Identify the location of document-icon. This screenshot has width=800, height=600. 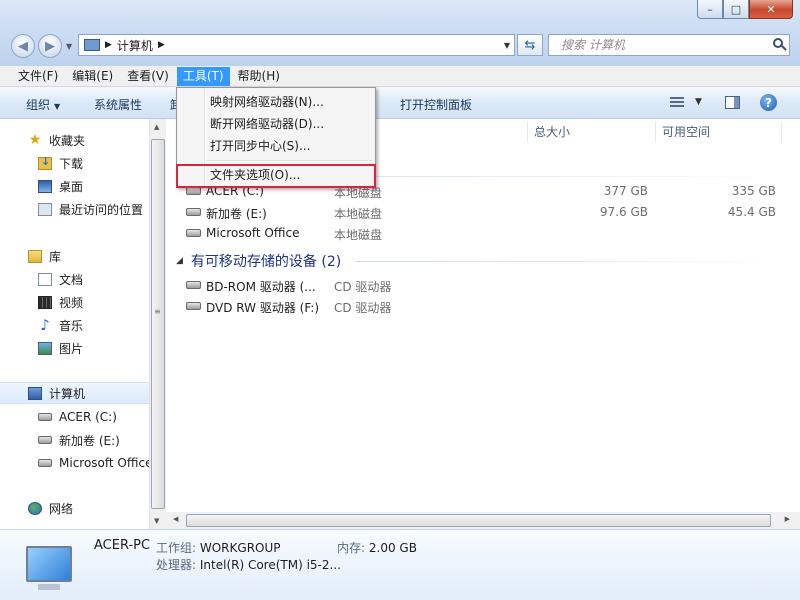
(45, 279).